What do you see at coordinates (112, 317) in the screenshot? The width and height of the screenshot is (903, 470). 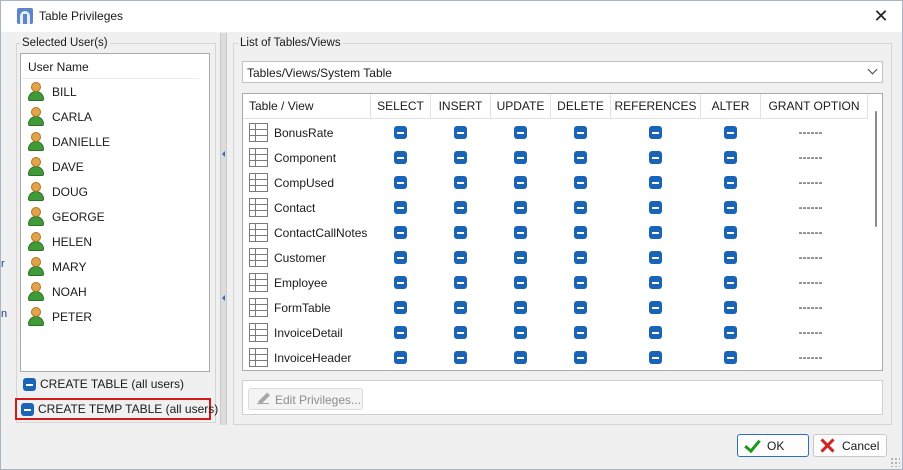 I see `user-list-item: PETER` at bounding box center [112, 317].